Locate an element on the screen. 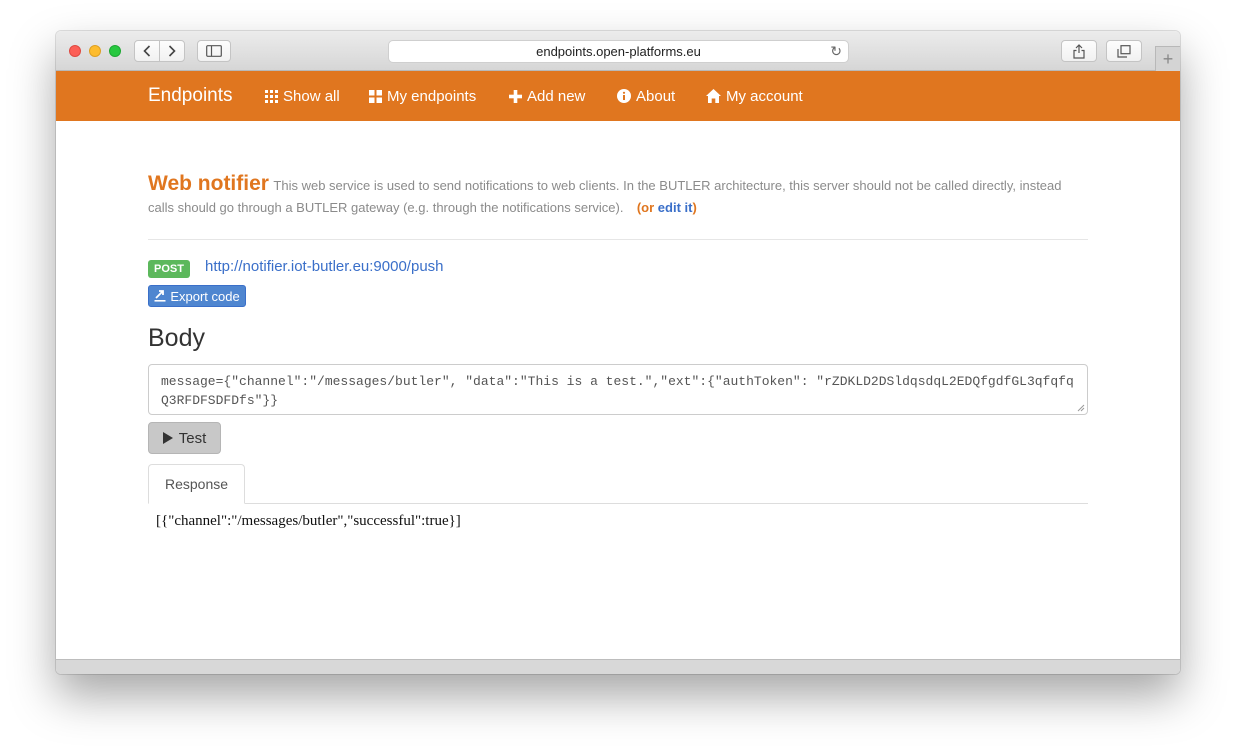 Image resolution: width=1236 pixels, height=755 pixels. export-code-label: Export code is located at coordinates (205, 296).